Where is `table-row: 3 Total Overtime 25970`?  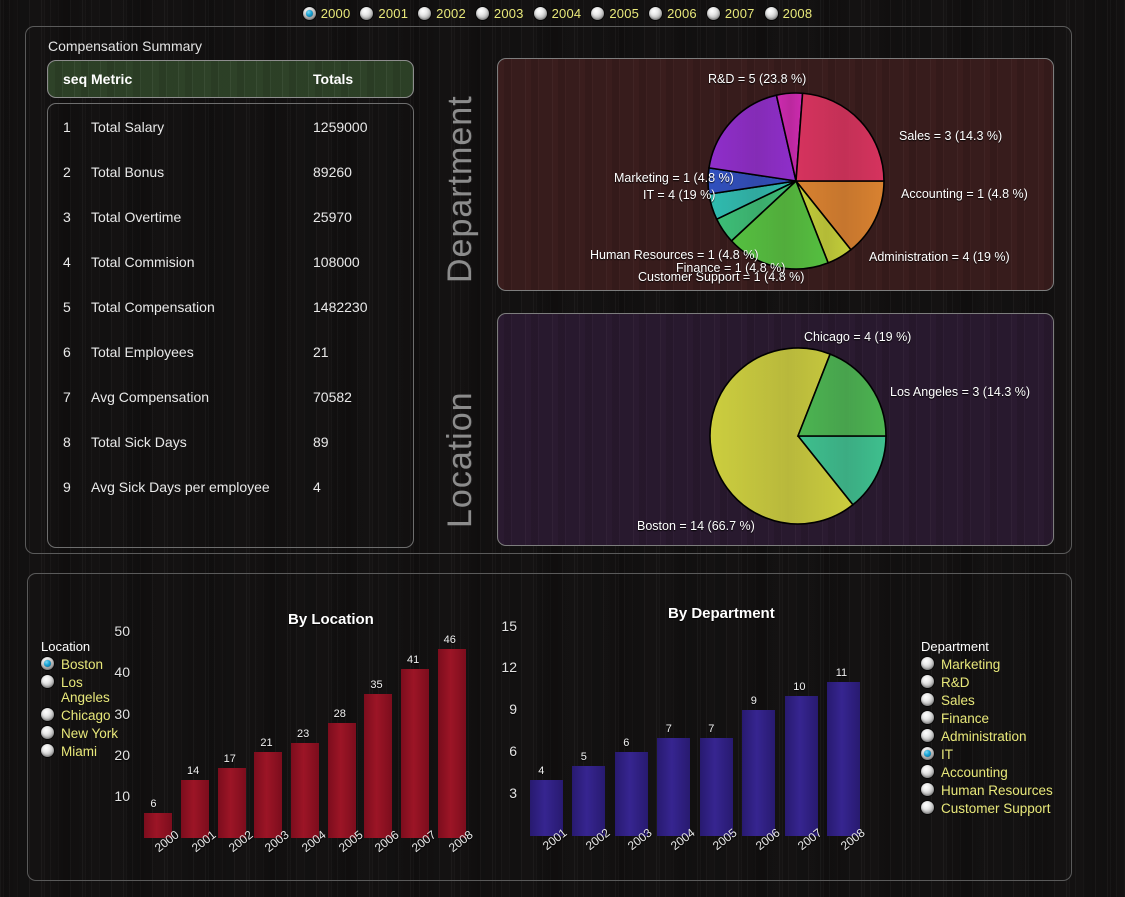 table-row: 3 Total Overtime 25970 is located at coordinates (230, 216).